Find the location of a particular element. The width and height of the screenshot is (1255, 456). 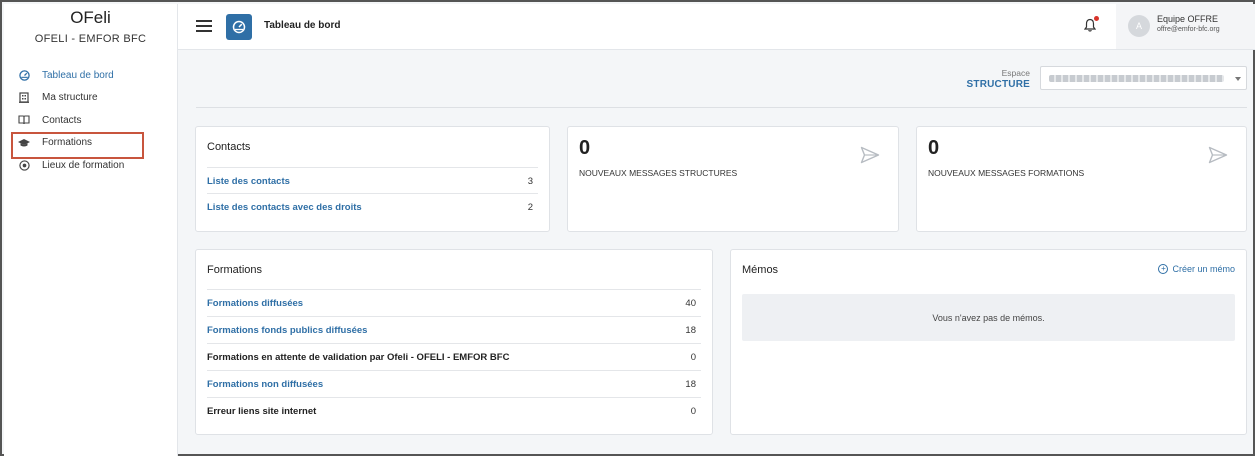

memos-card-title: Mémos is located at coordinates (760, 270).